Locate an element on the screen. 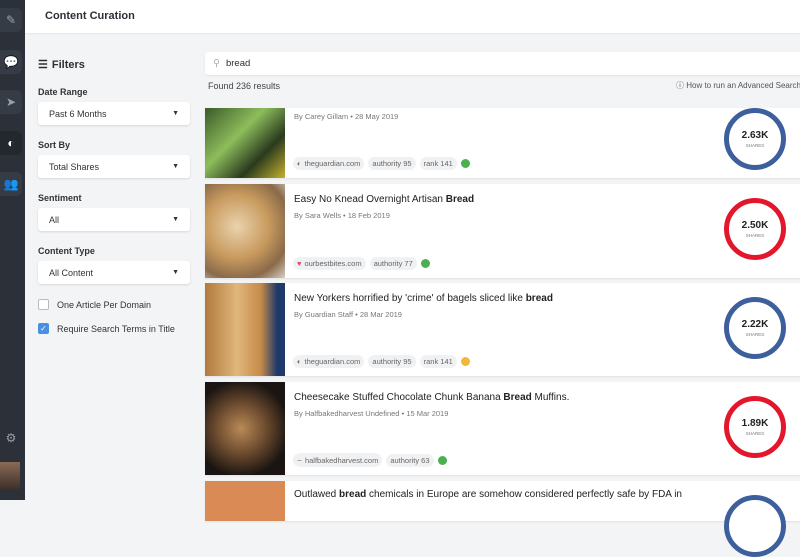 This screenshot has width=800, height=557. search-value: bread is located at coordinates (238, 63).